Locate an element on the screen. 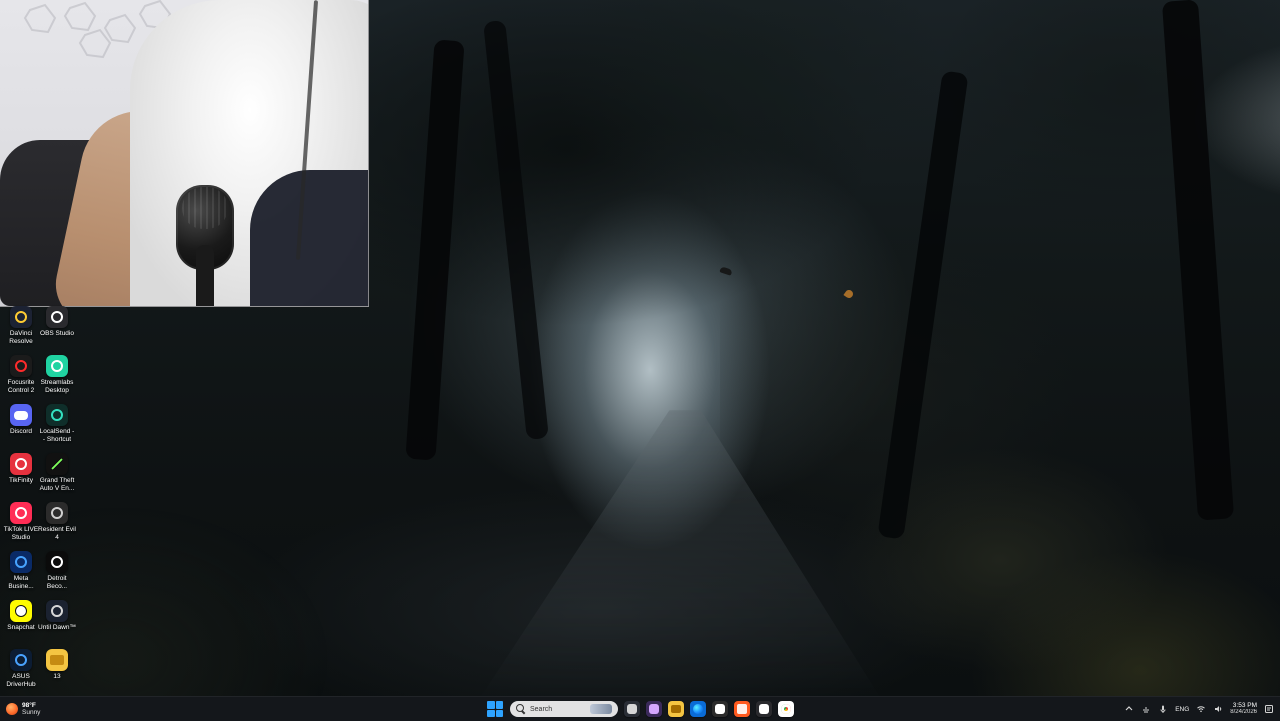 This screenshot has width=1280, height=721. obs-taskbar-icon is located at coordinates (764, 709).